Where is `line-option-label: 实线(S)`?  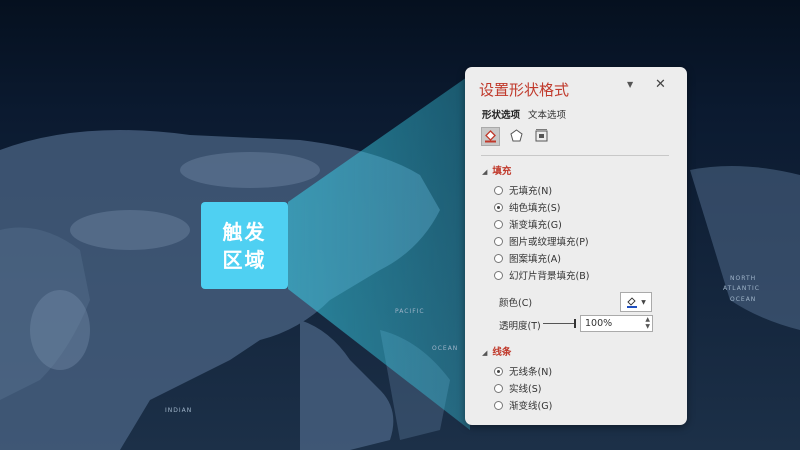 line-option-label: 实线(S) is located at coordinates (525, 389).